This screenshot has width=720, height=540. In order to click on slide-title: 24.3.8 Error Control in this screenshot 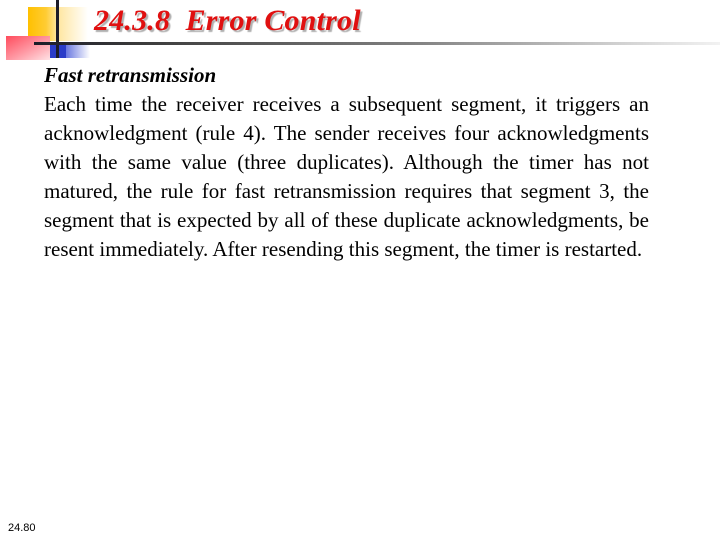, I will do `click(227, 20)`.